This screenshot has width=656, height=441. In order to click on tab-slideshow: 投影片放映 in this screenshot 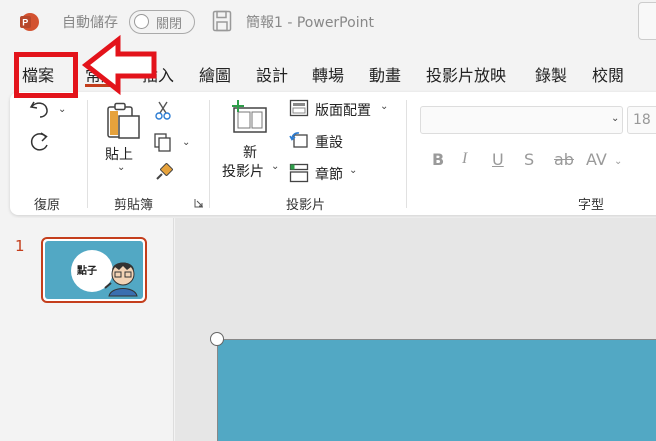, I will do `click(466, 74)`.